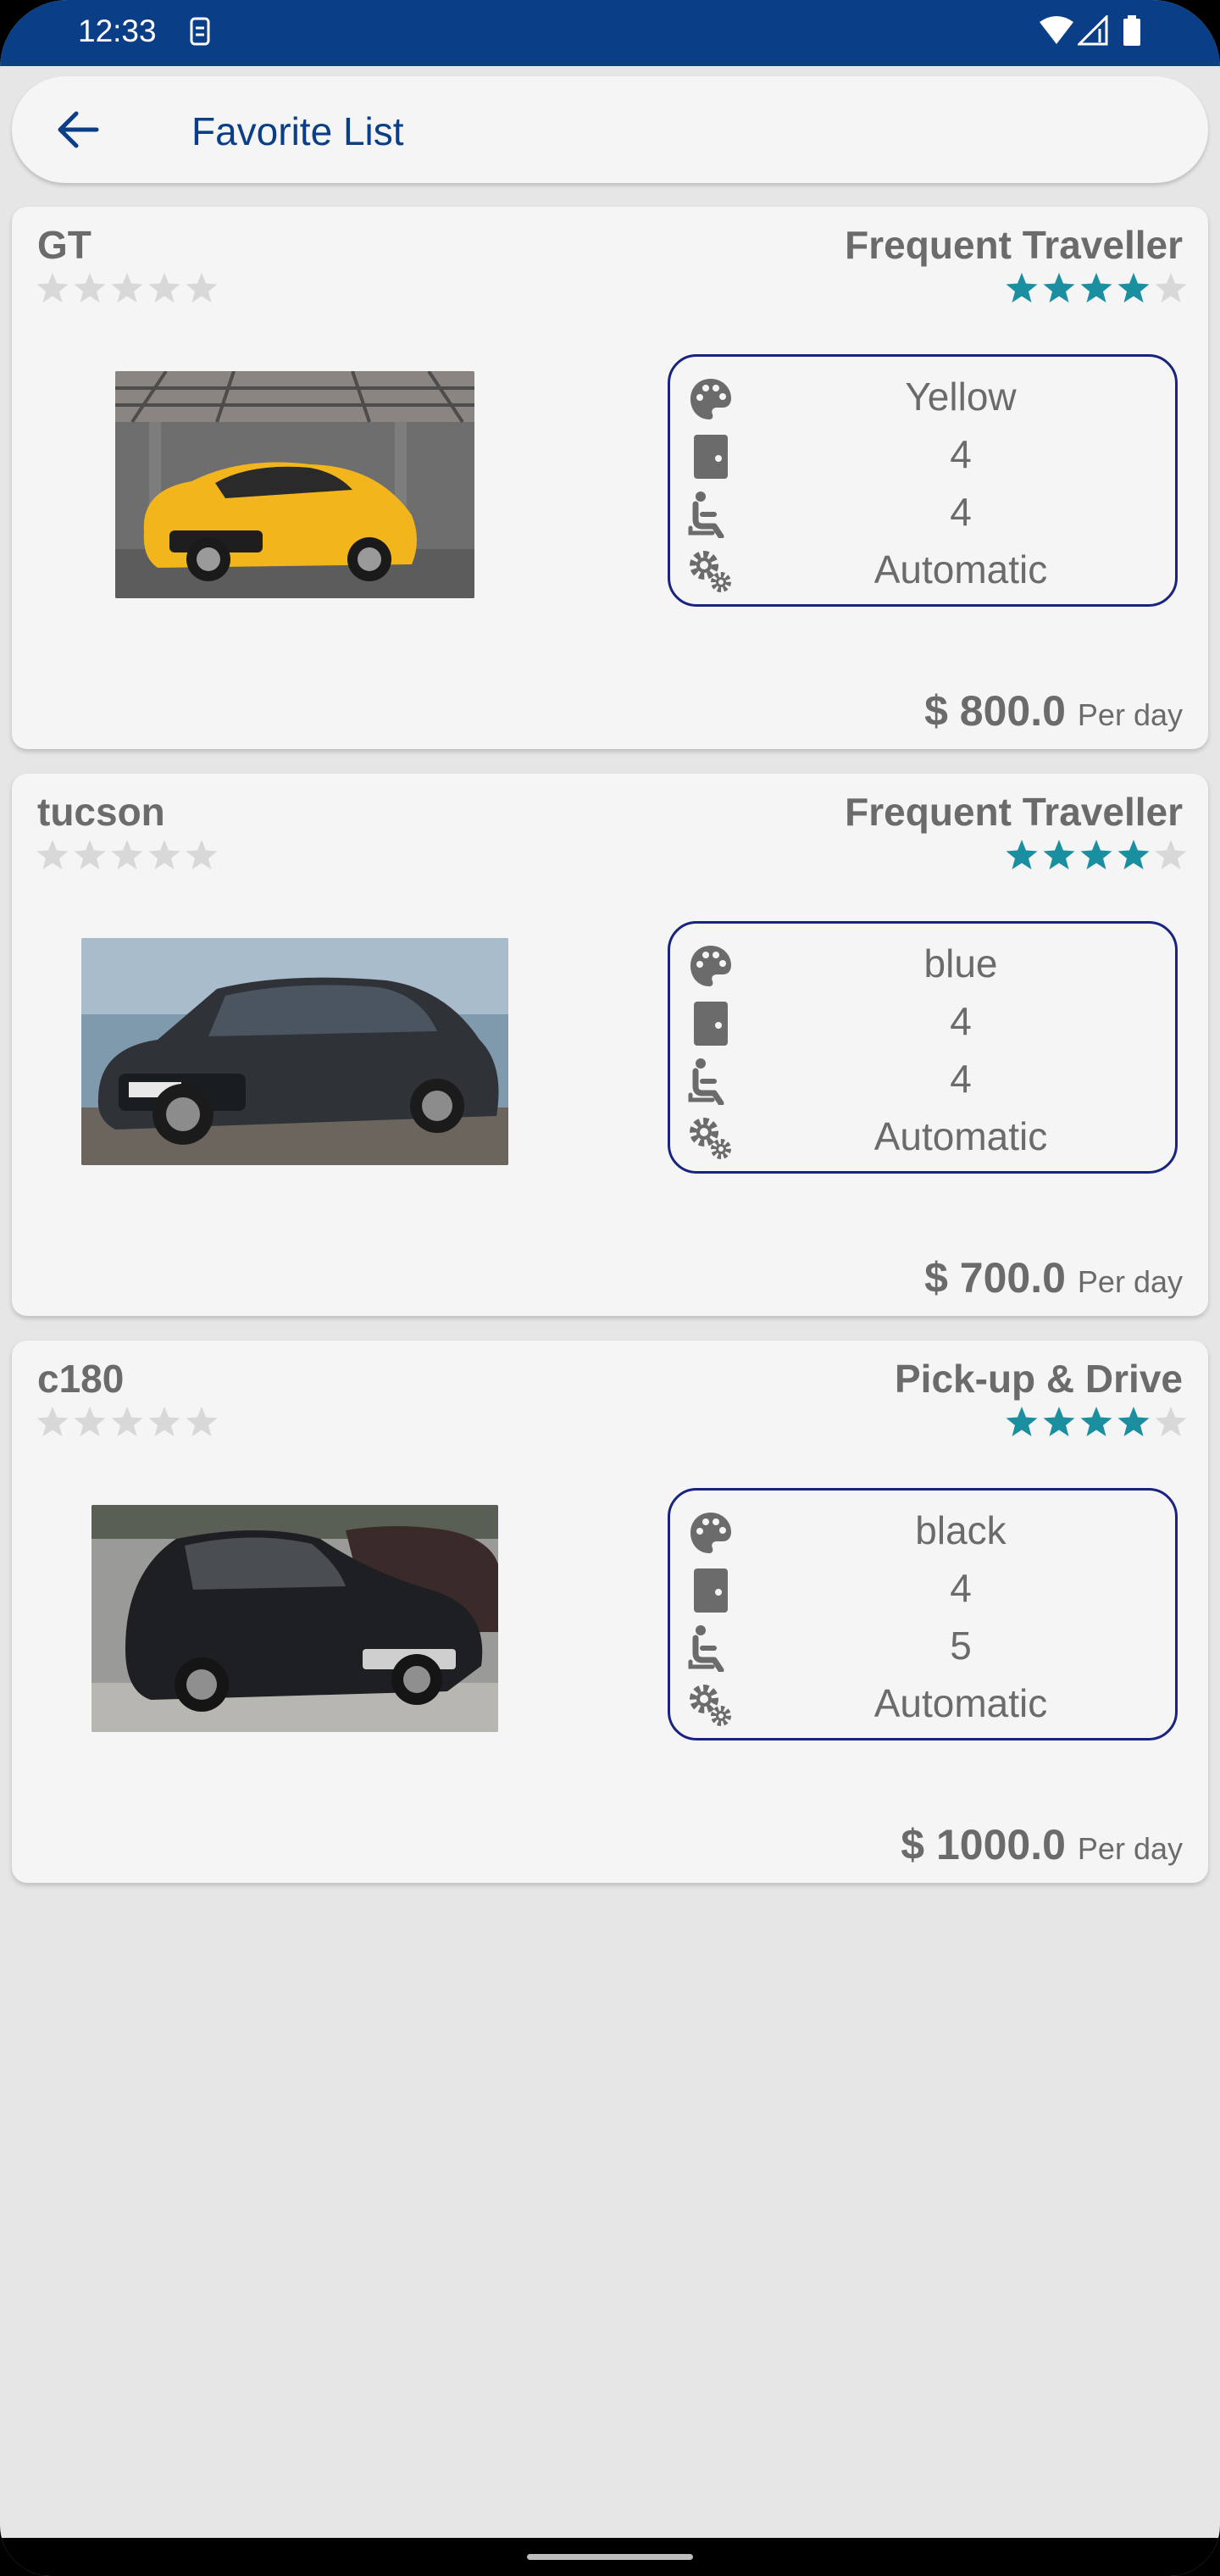  What do you see at coordinates (610, 33) in the screenshot?
I see `status-bar: 12:33` at bounding box center [610, 33].